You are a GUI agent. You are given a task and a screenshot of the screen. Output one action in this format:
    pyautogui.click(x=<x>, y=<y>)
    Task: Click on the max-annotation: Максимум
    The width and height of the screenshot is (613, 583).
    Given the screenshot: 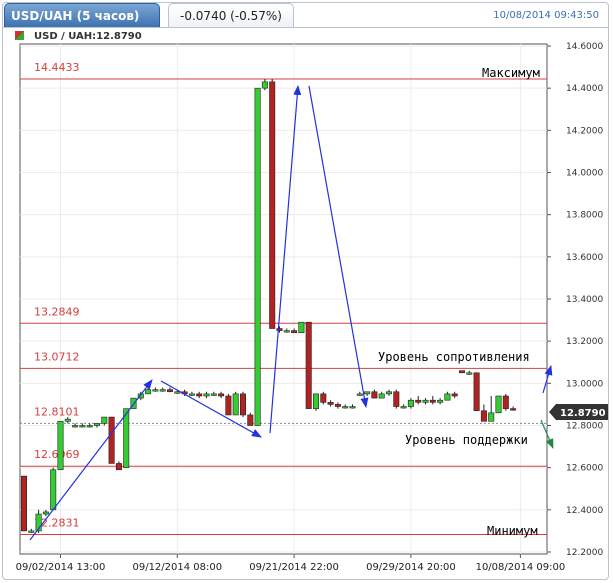 What is the action you would take?
    pyautogui.click(x=511, y=73)
    